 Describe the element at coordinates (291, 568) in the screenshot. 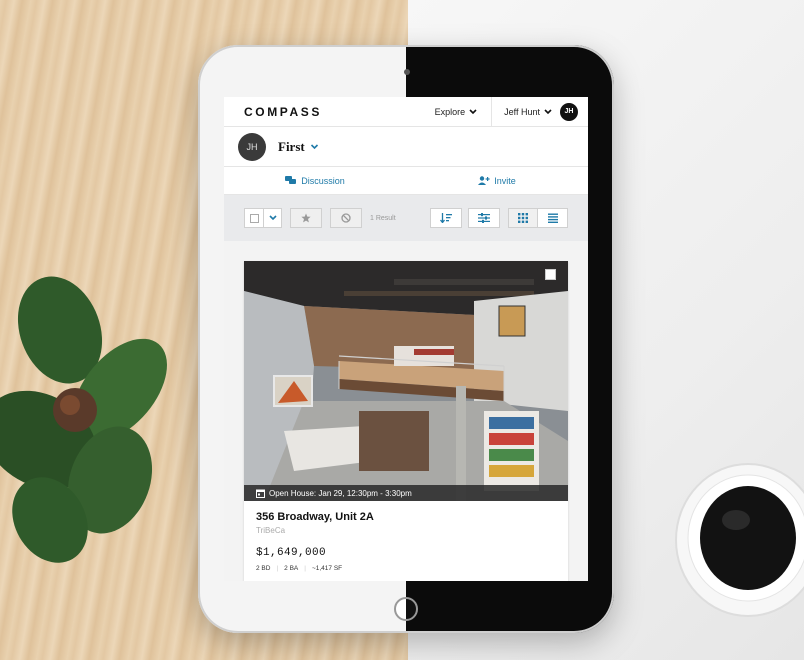

I see `listing-baths: 2 BA` at that location.